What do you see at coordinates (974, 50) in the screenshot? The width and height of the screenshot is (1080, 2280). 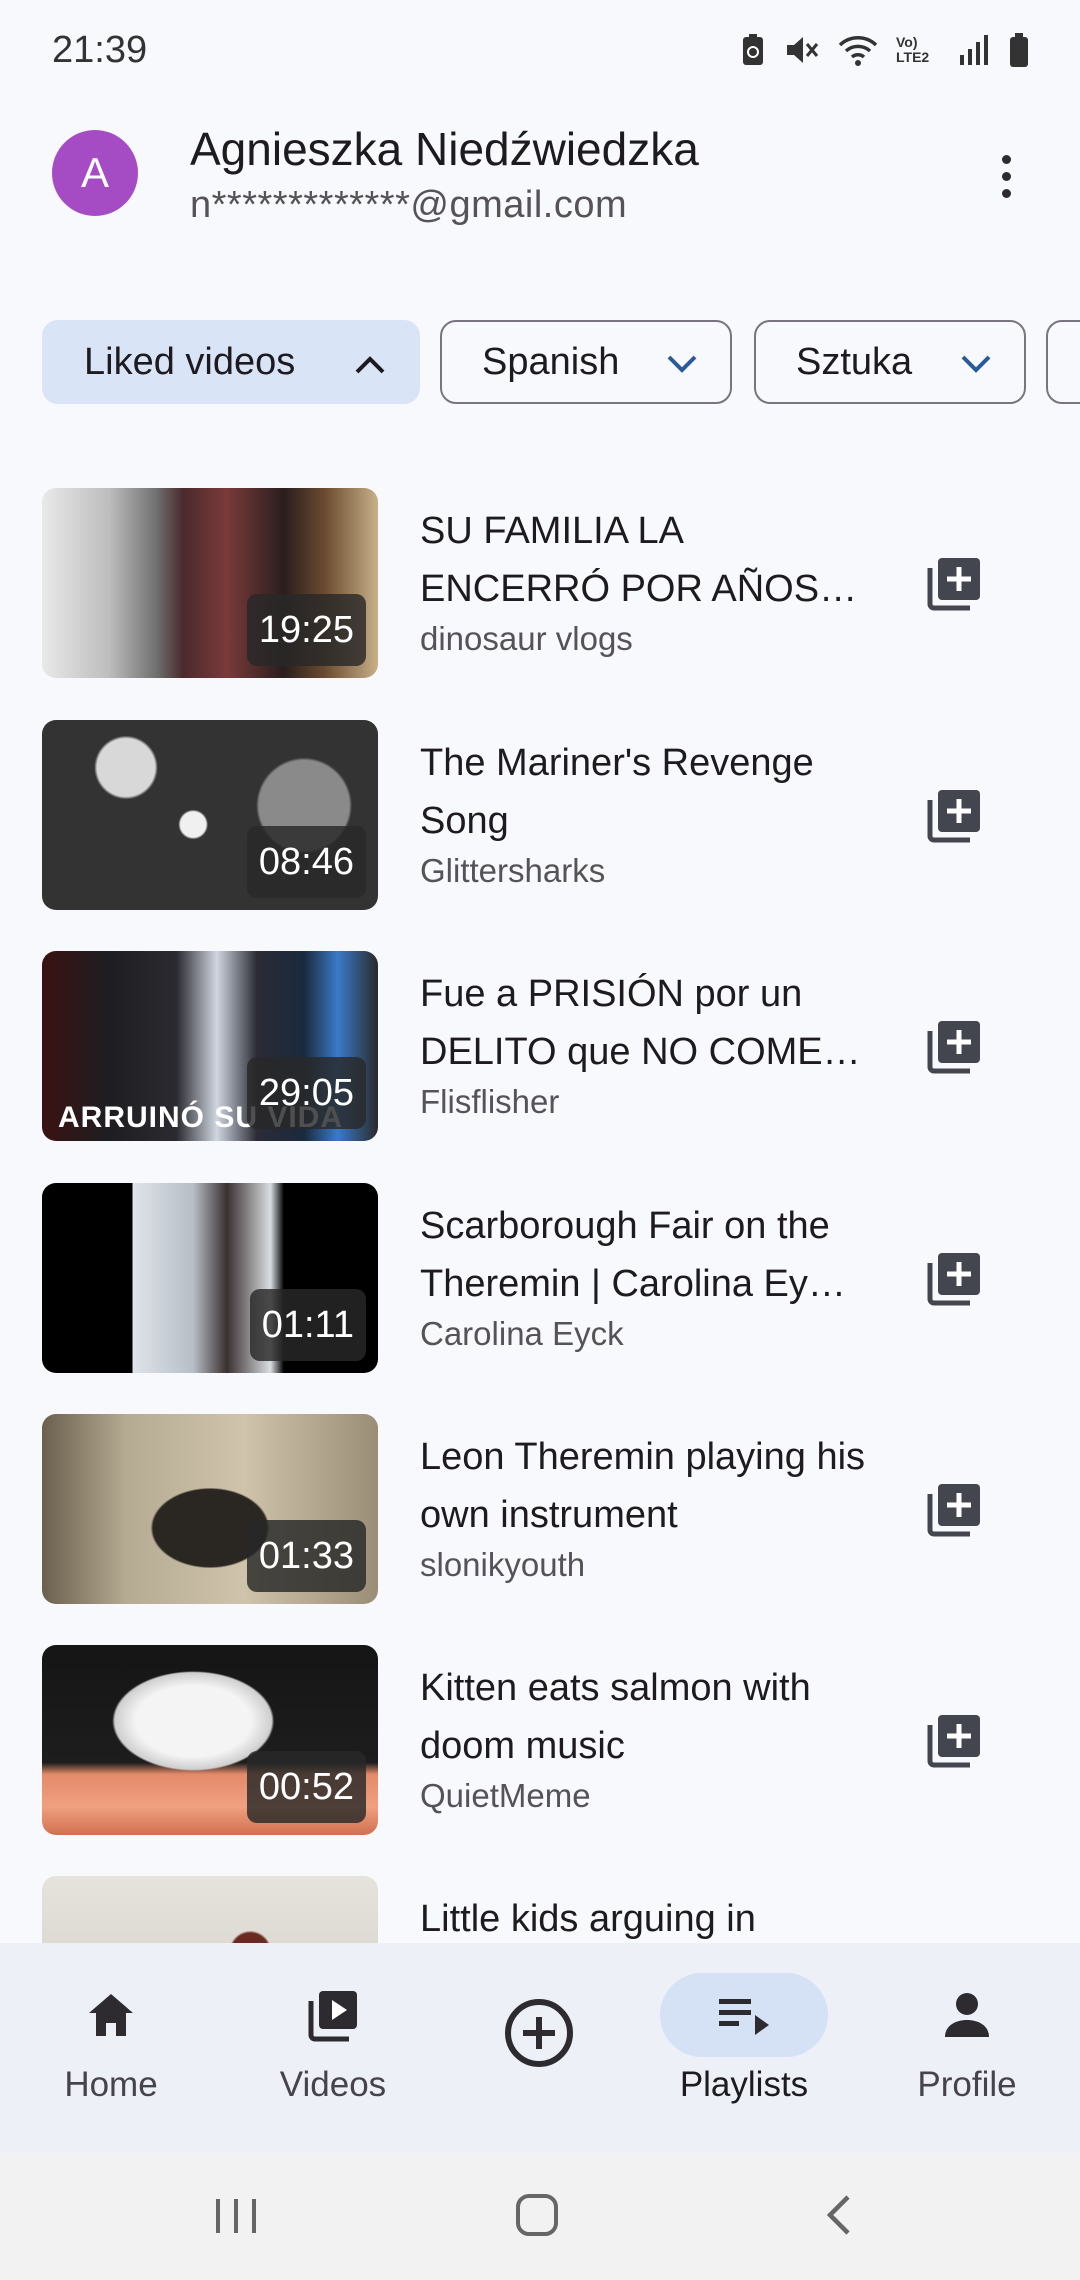 I see `signal-icon` at bounding box center [974, 50].